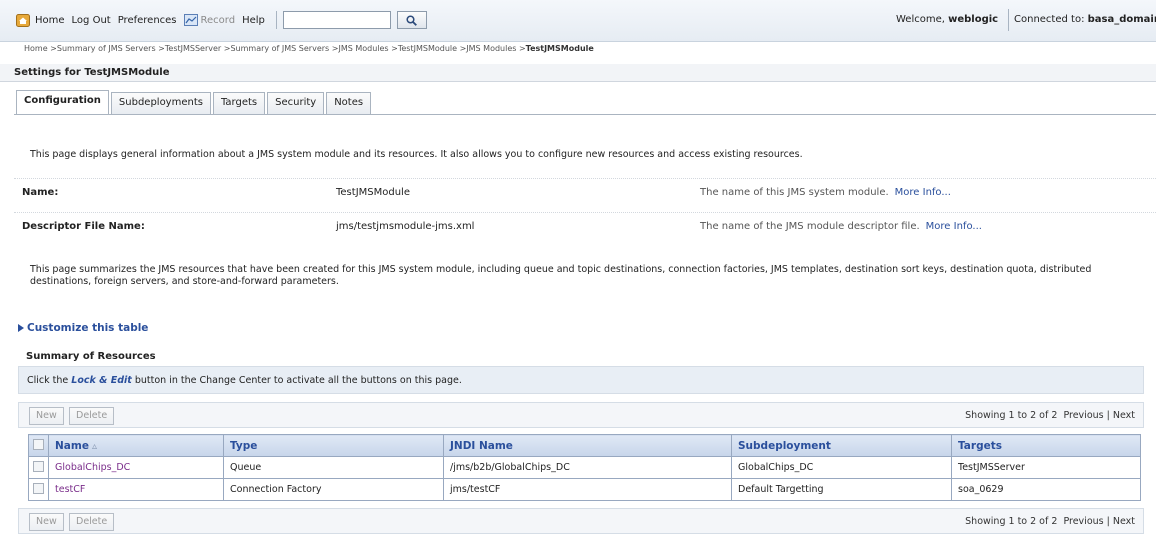  Describe the element at coordinates (136, 445) in the screenshot. I see `column-header-name: Name ▵` at that location.